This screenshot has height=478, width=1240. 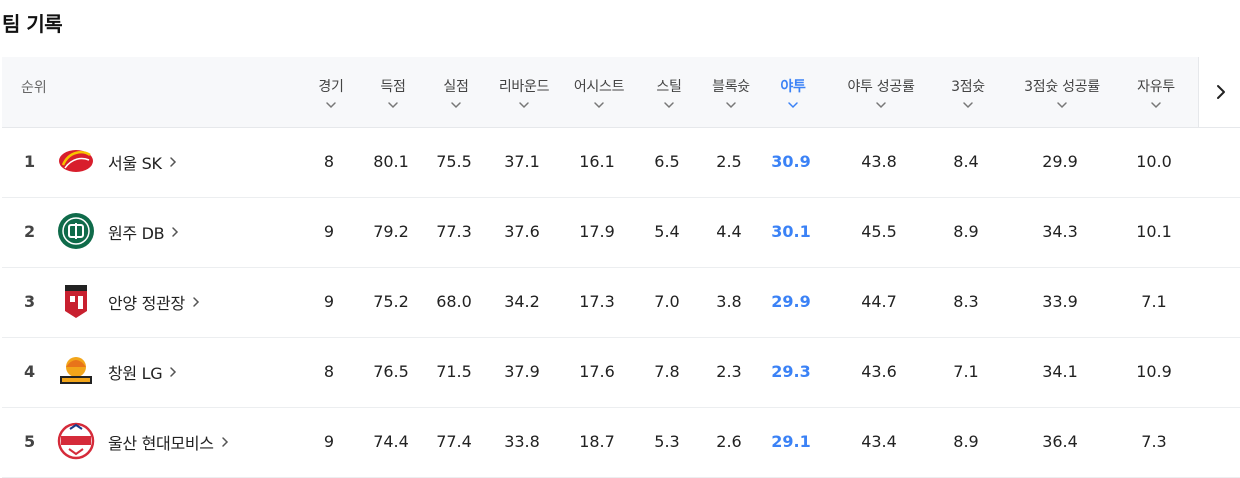 I want to click on team-name: 창원 LG, so click(x=135, y=373).